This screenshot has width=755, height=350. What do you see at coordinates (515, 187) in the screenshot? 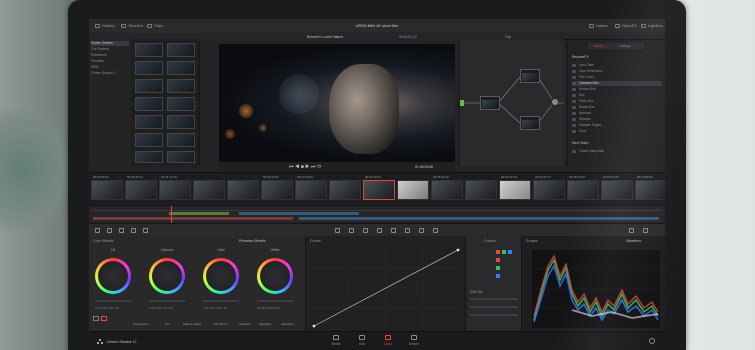
I see `timeline-clip: 00:06:12:18` at bounding box center [515, 187].